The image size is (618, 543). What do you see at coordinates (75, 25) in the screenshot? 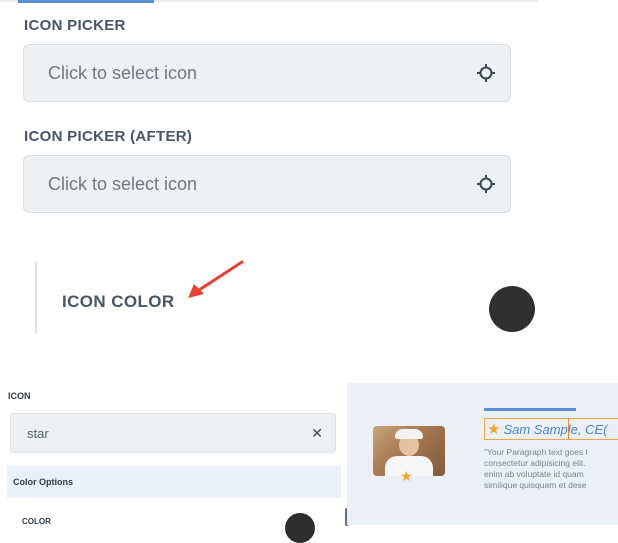
I see `icon-picker-label: ICON PICKER` at bounding box center [75, 25].